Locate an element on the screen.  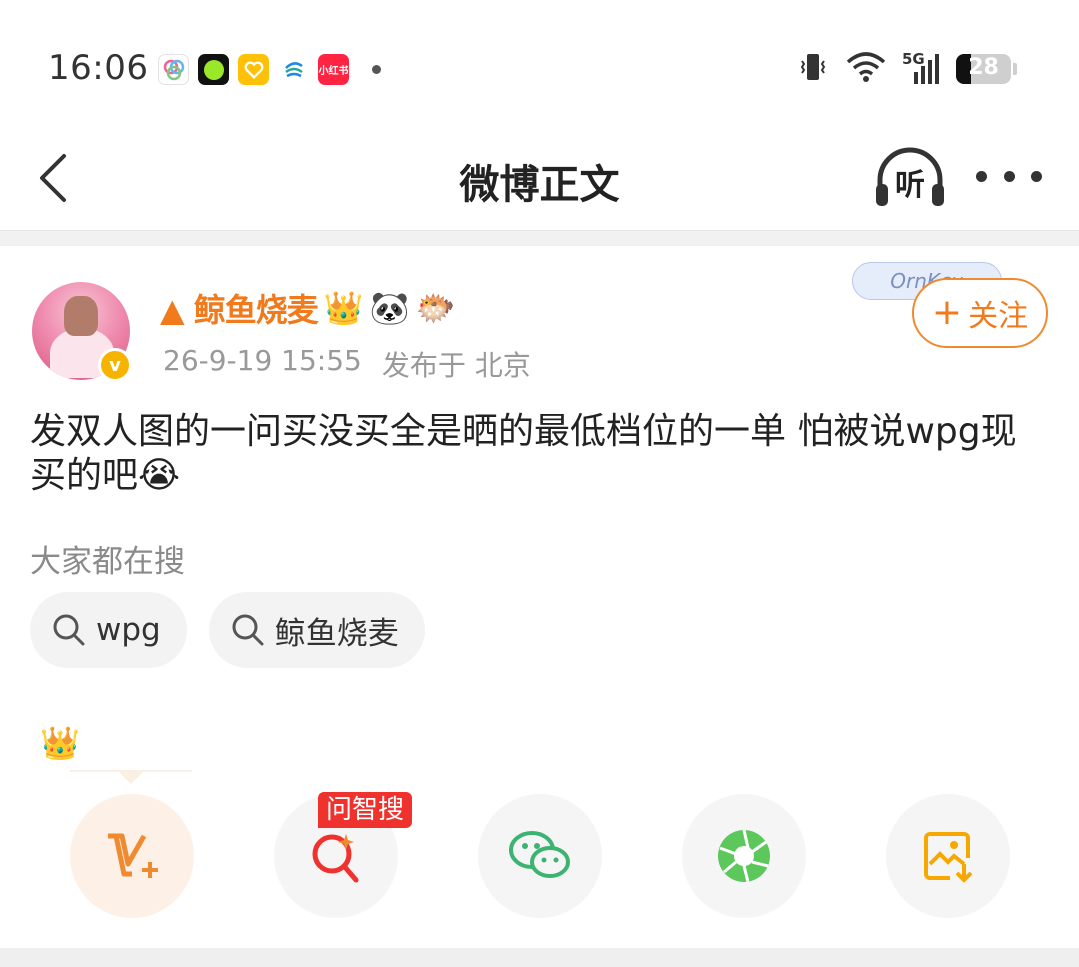
listen-button: 听 is located at coordinates (910, 178).